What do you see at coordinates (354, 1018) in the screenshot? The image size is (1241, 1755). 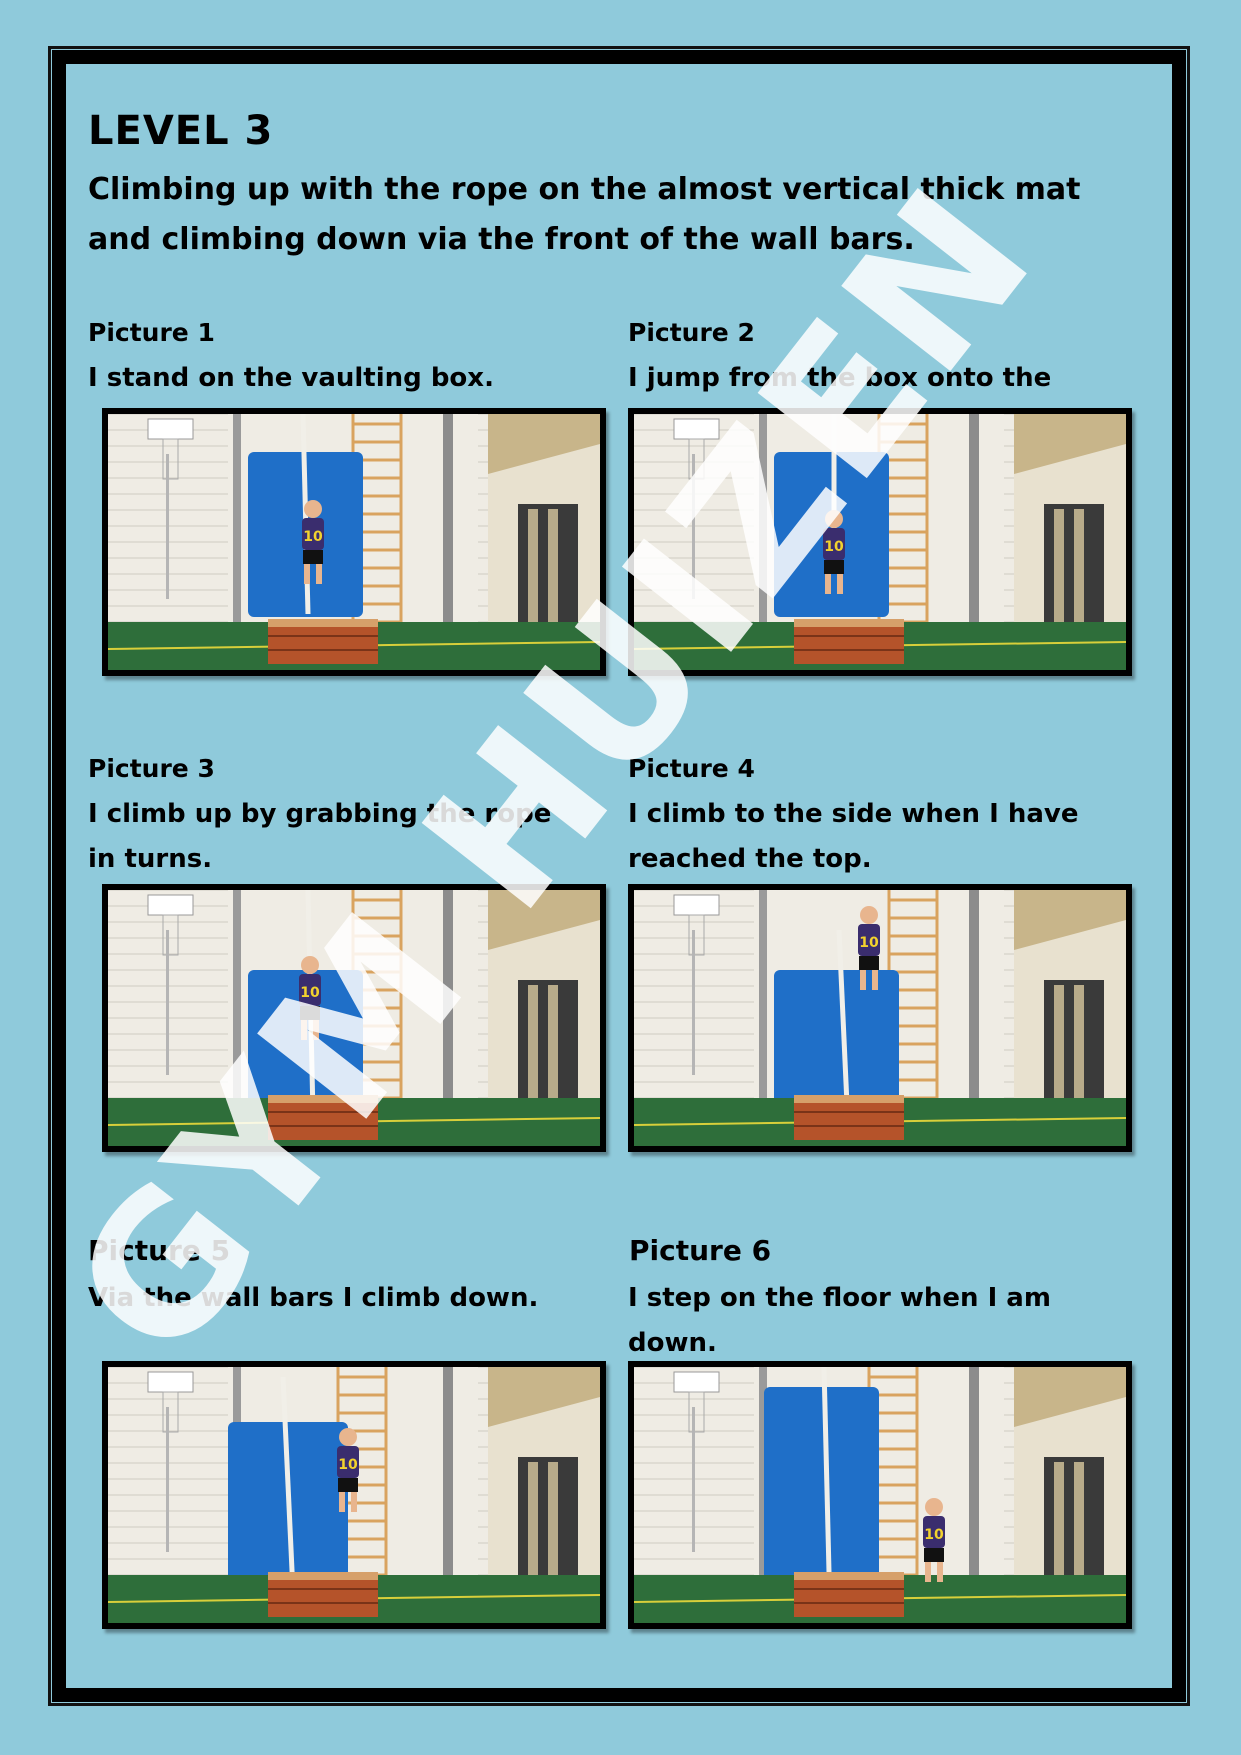 I see `picture-3-photo: 10` at bounding box center [354, 1018].